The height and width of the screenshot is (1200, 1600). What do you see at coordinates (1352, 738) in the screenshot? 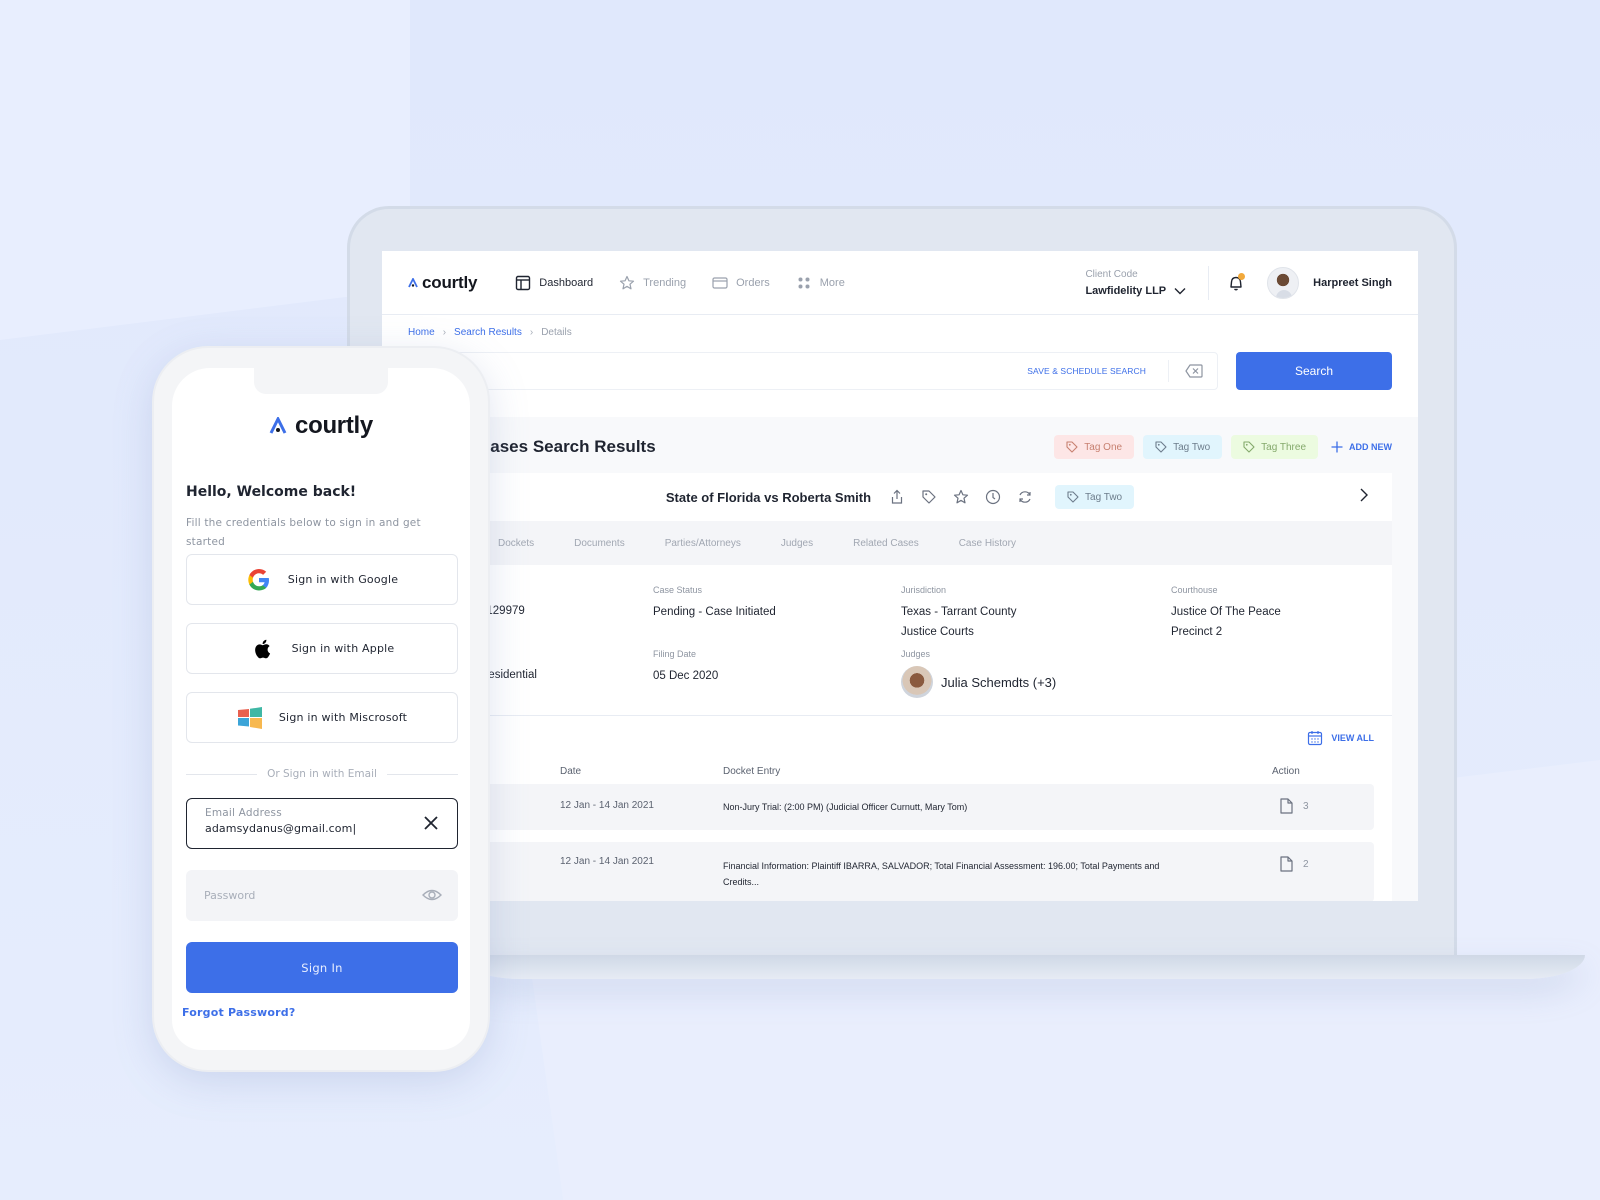
I see `view-all-label: VIEW ALL` at bounding box center [1352, 738].